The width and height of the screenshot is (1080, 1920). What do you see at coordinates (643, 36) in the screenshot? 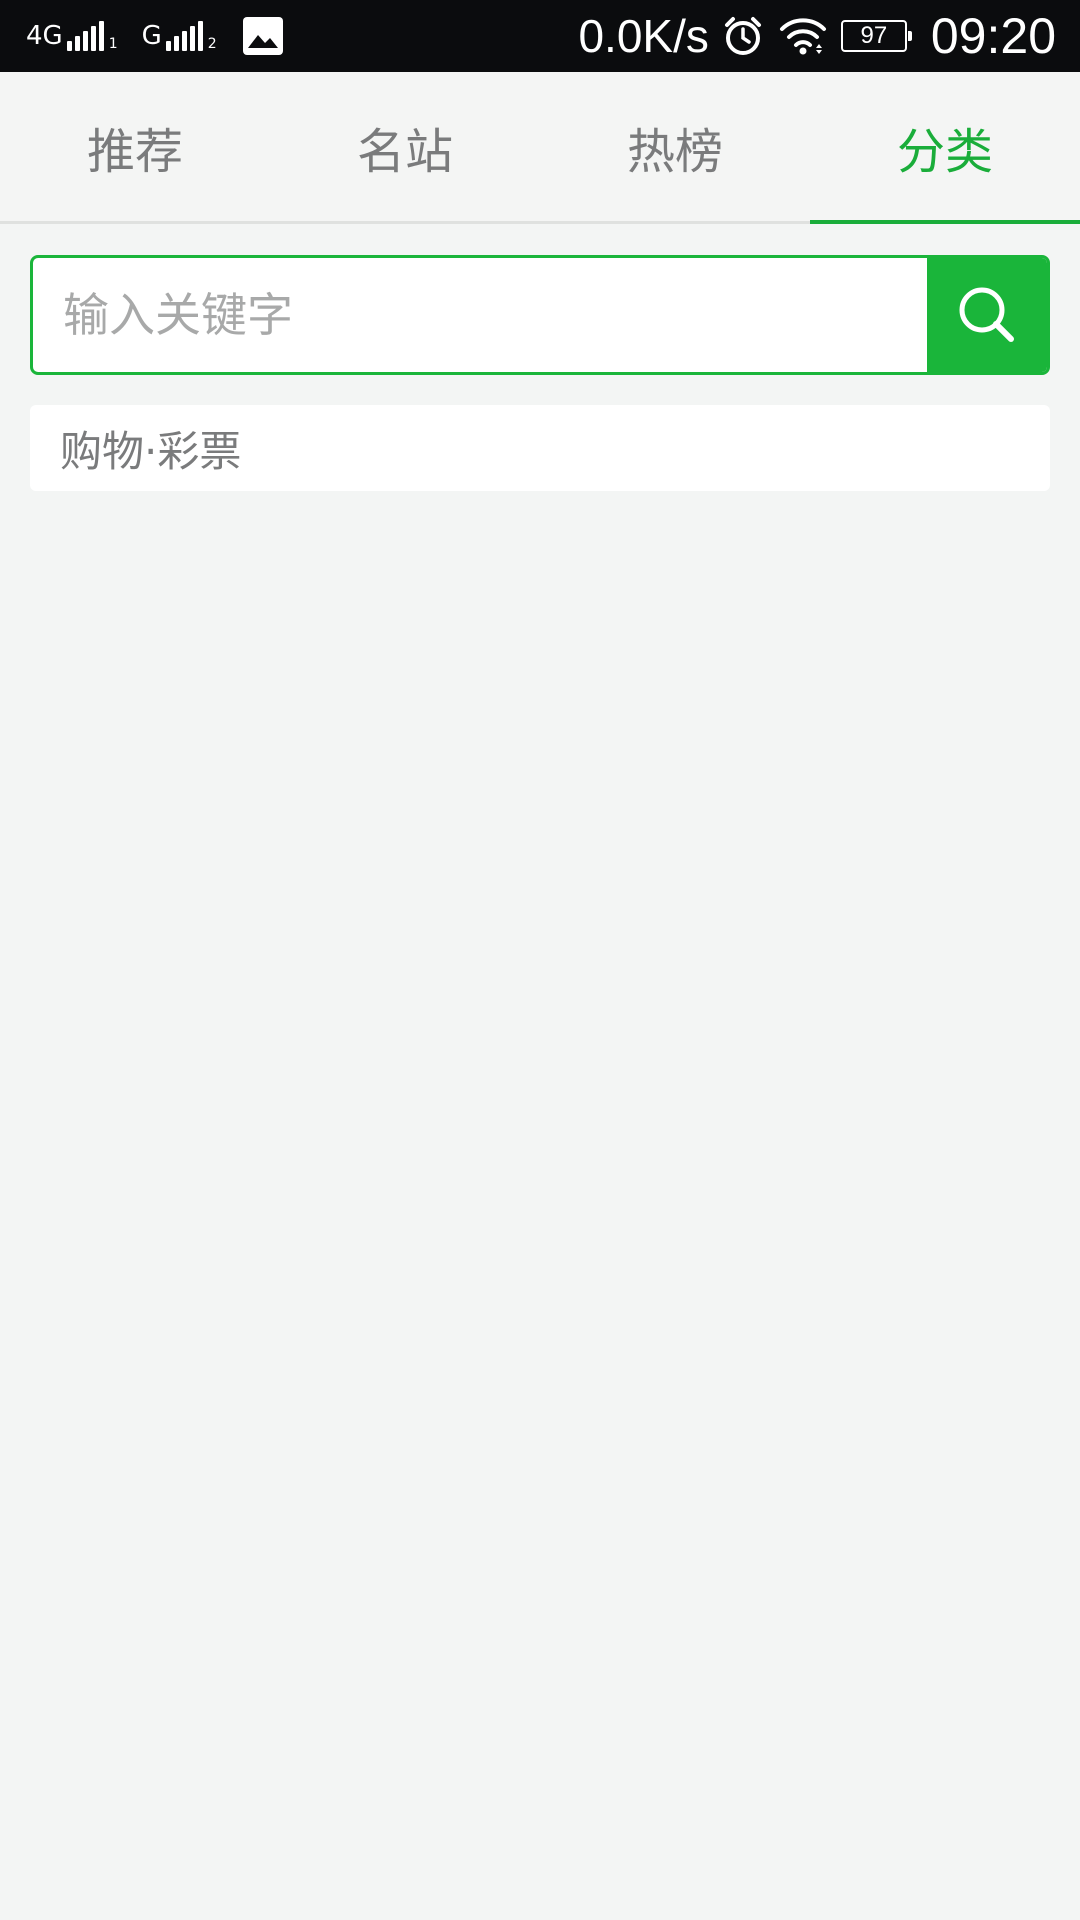
I see `network-speed: 0.0K/s` at bounding box center [643, 36].